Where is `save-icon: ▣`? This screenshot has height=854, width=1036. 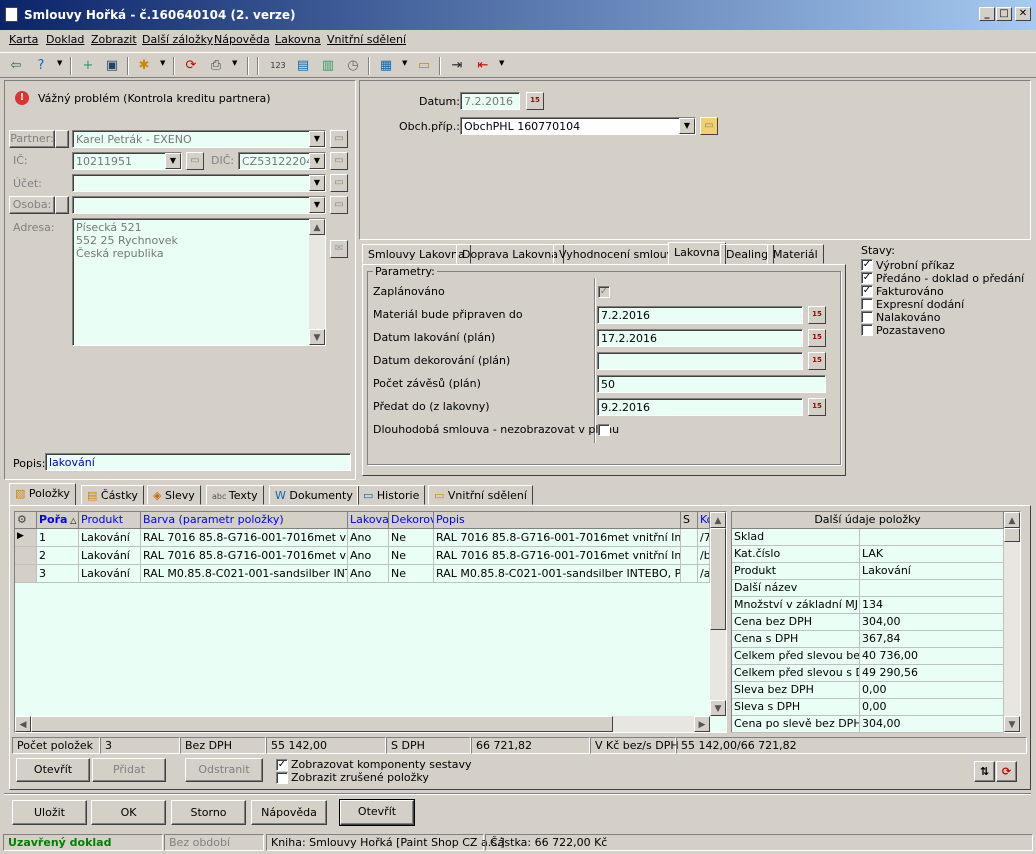
save-icon: ▣ is located at coordinates (112, 66).